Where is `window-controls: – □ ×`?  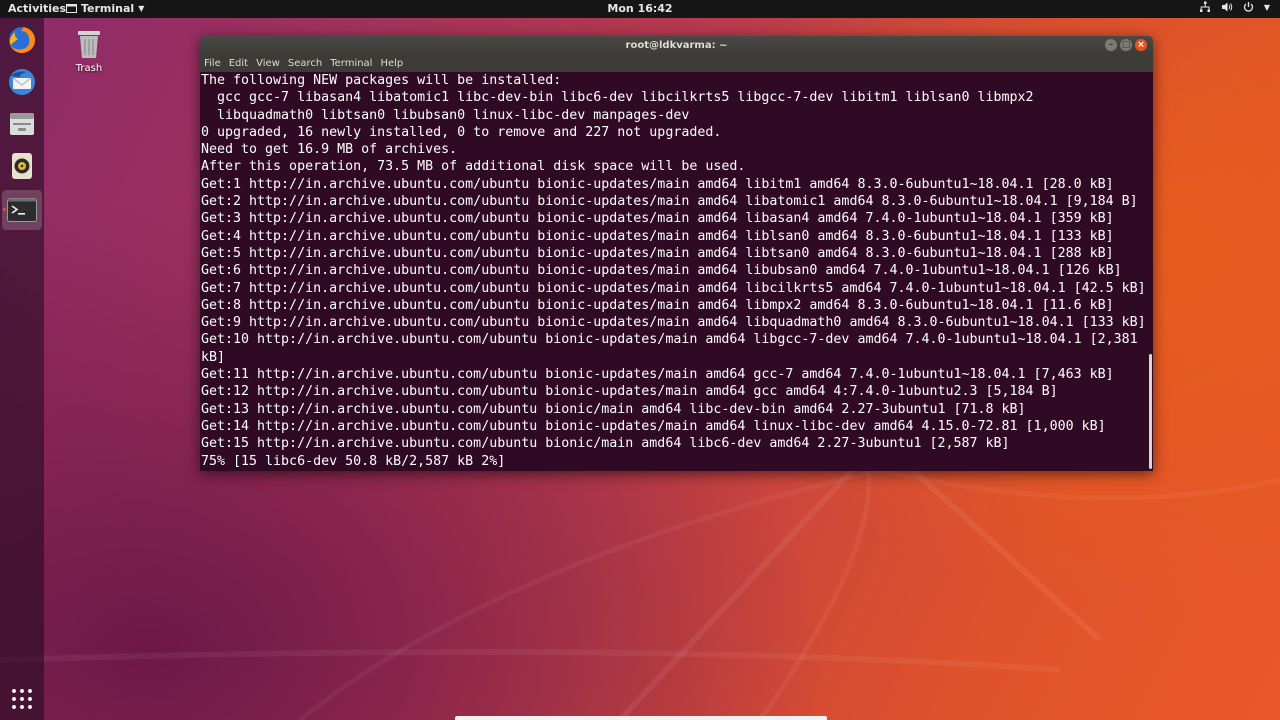 window-controls: – □ × is located at coordinates (1126, 45).